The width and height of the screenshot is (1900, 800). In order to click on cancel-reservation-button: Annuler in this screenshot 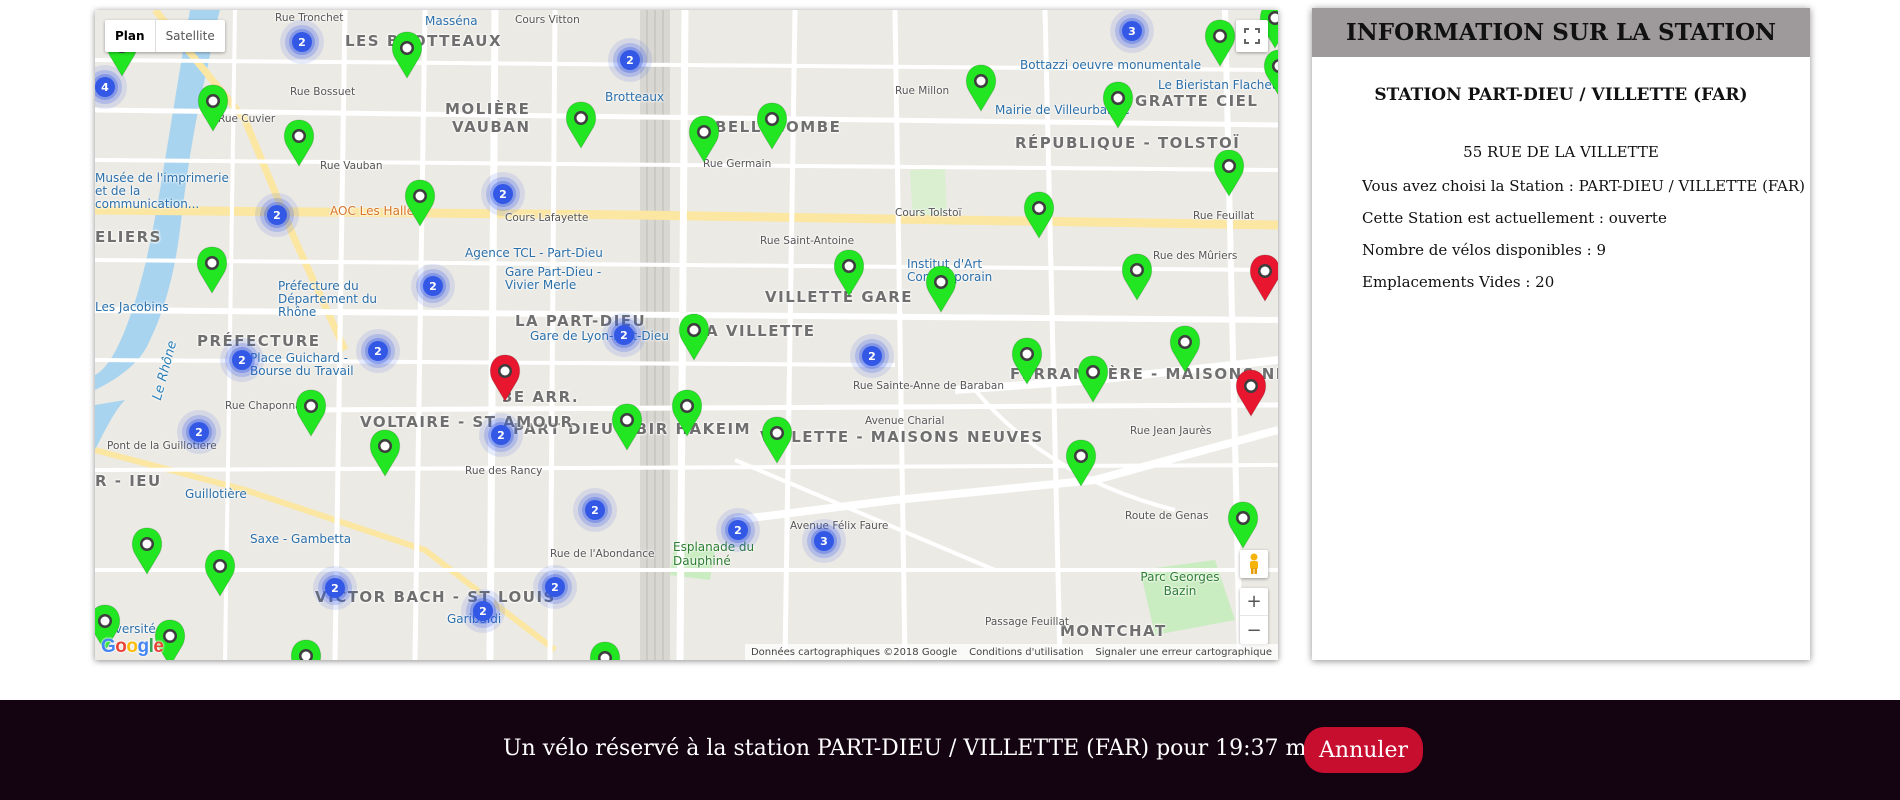, I will do `click(1363, 750)`.